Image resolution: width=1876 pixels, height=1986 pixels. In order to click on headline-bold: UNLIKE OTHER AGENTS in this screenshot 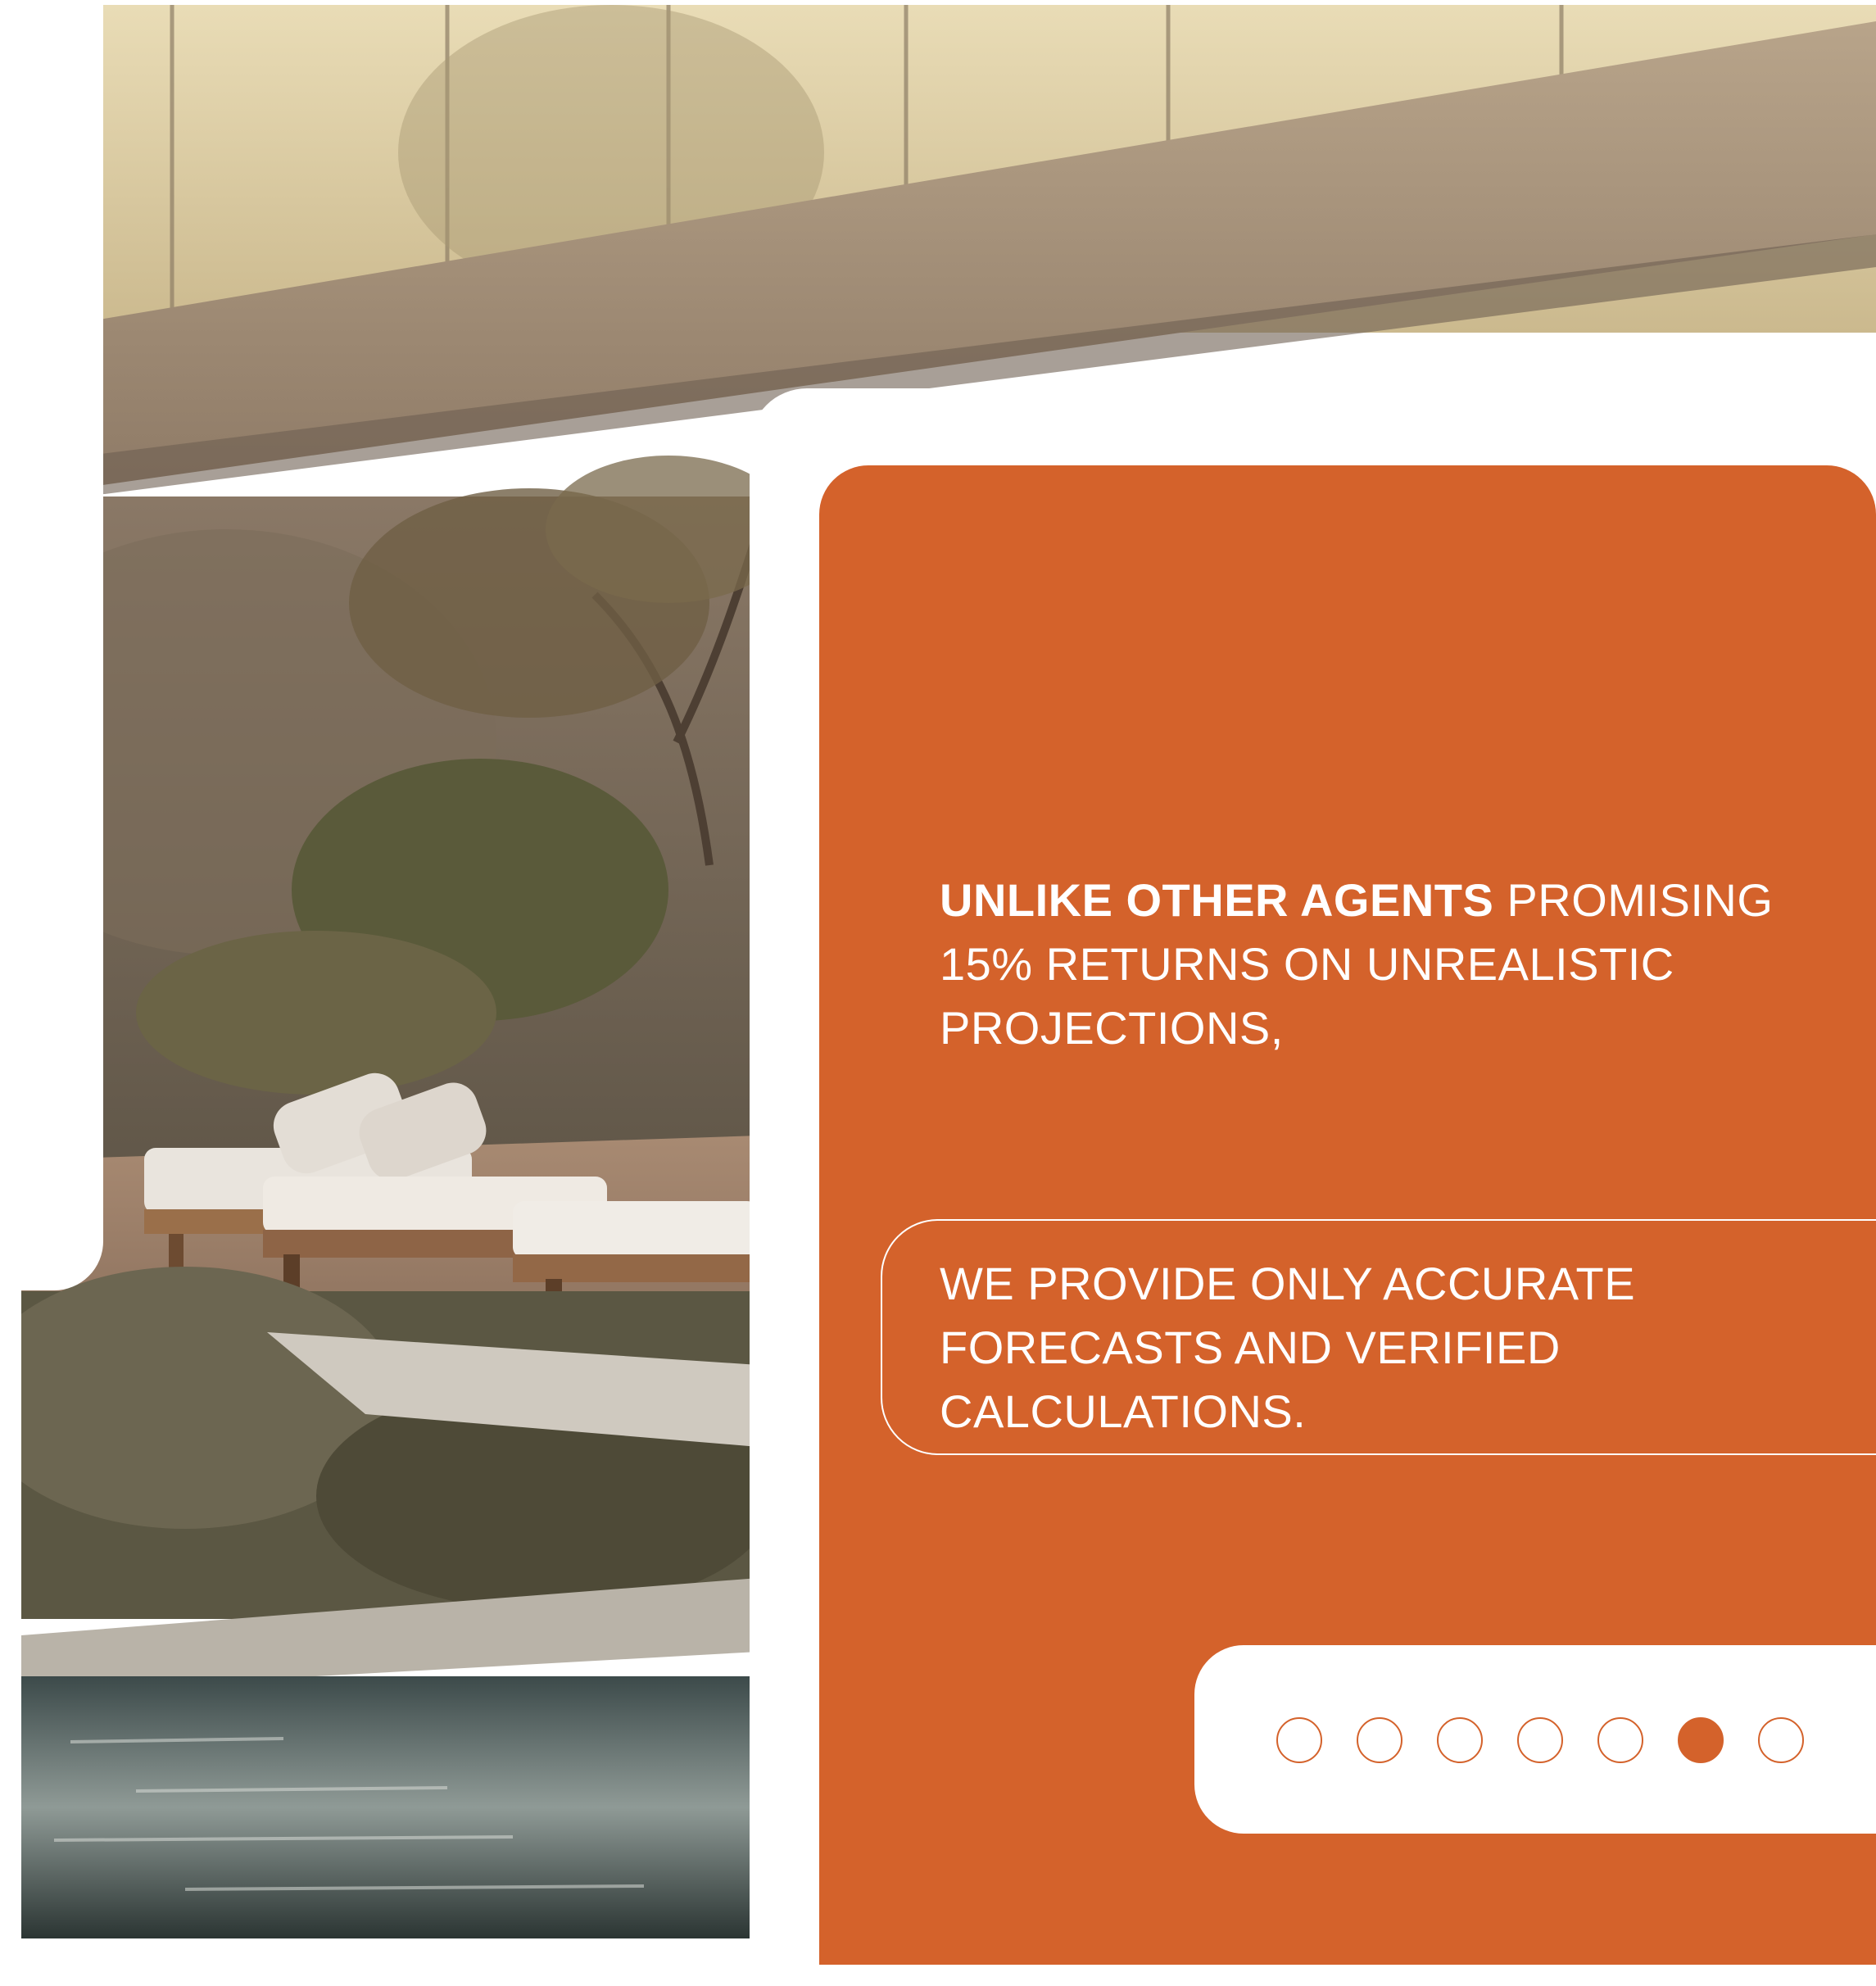, I will do `click(1217, 900)`.